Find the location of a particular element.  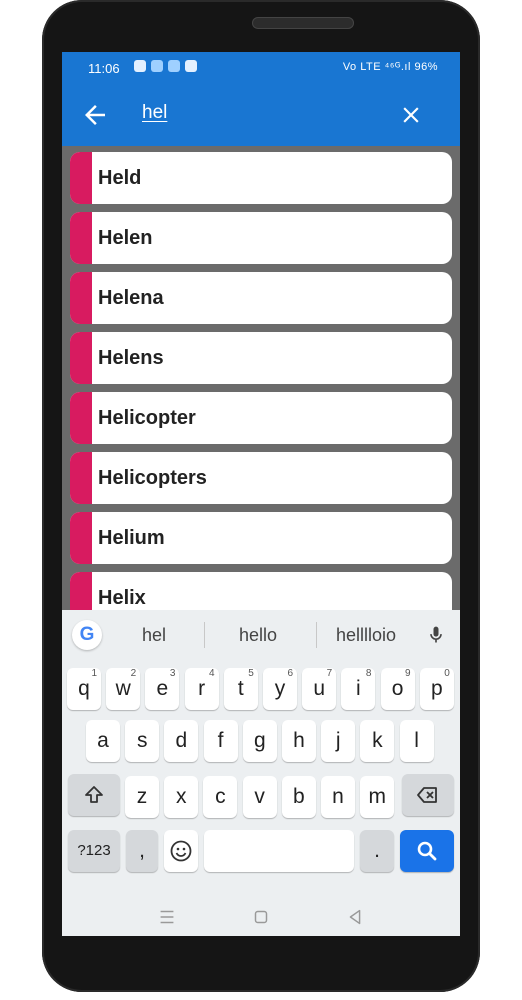

key-p: p0 is located at coordinates (436, 689).